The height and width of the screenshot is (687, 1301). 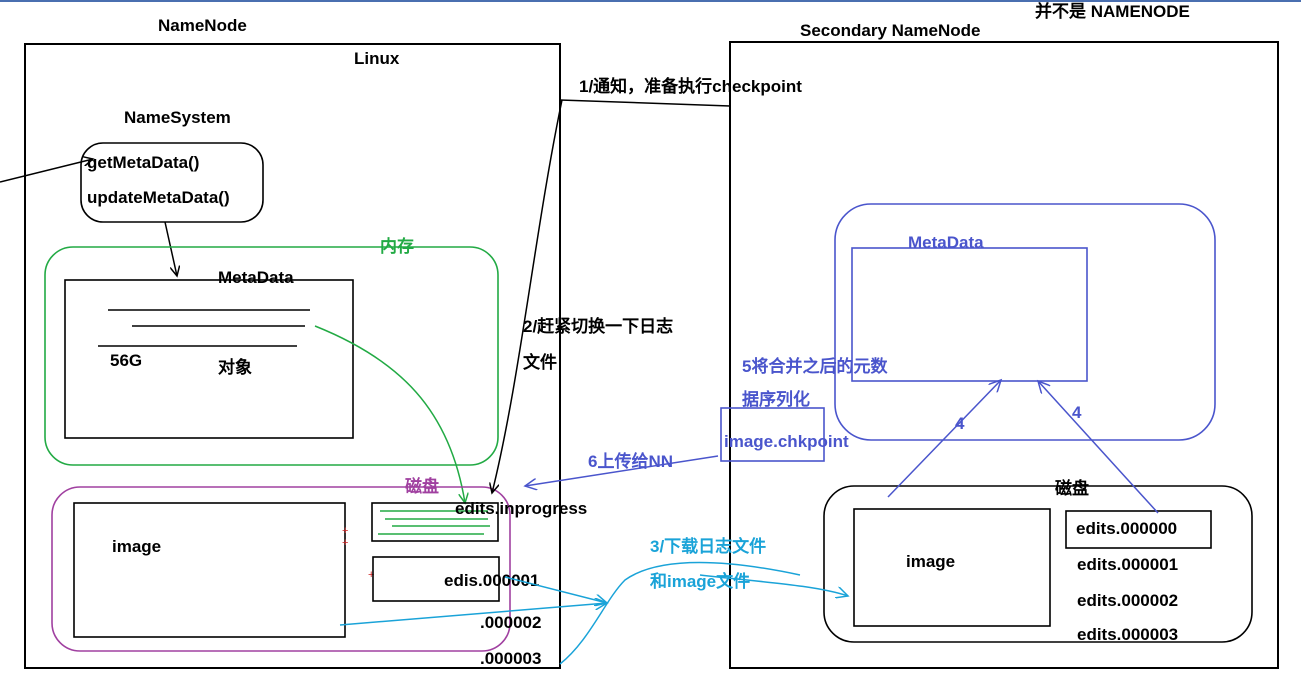 What do you see at coordinates (555, 589) in the screenshot?
I see `step3-edits1-download-line` at bounding box center [555, 589].